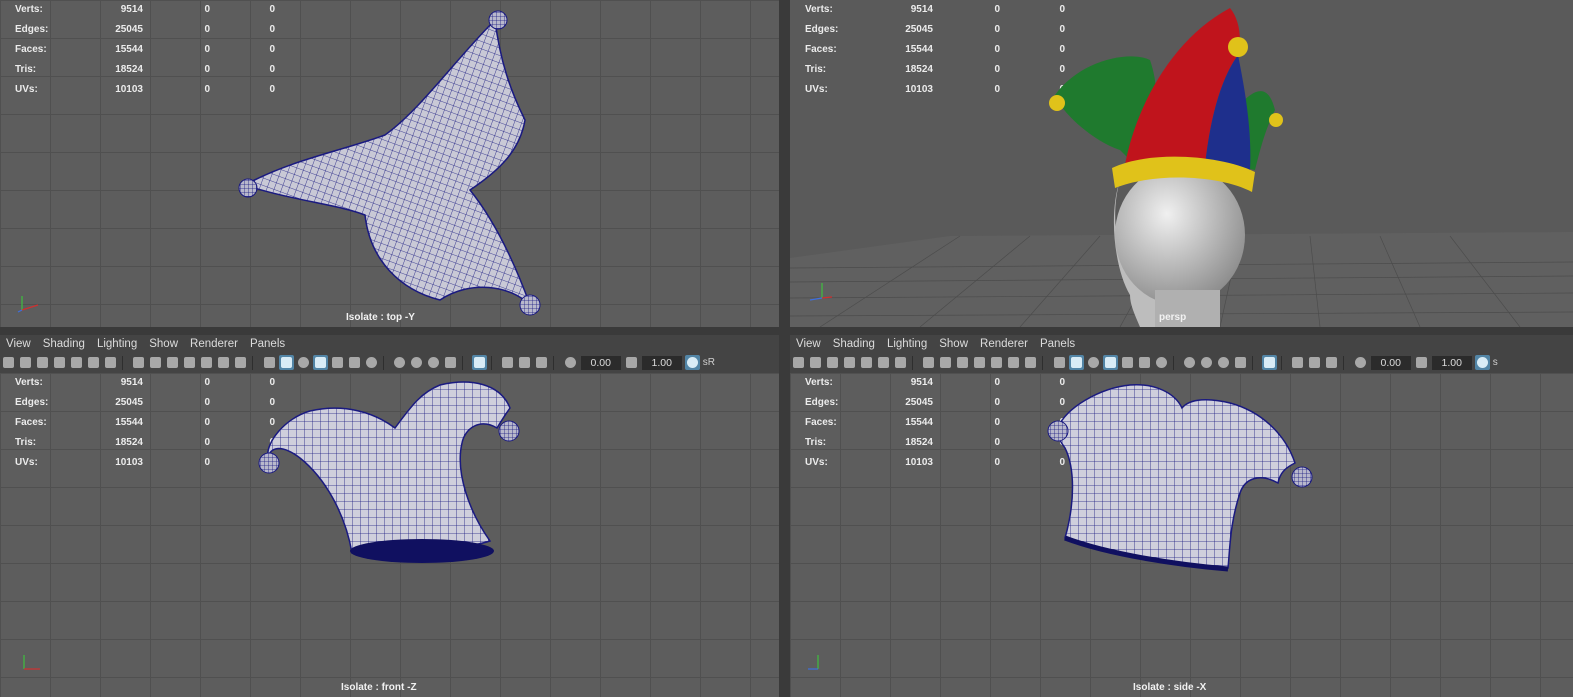 Image resolution: width=1573 pixels, height=697 pixels. Describe the element at coordinates (1495, 363) in the screenshot. I see `colorspace-label: s` at that location.